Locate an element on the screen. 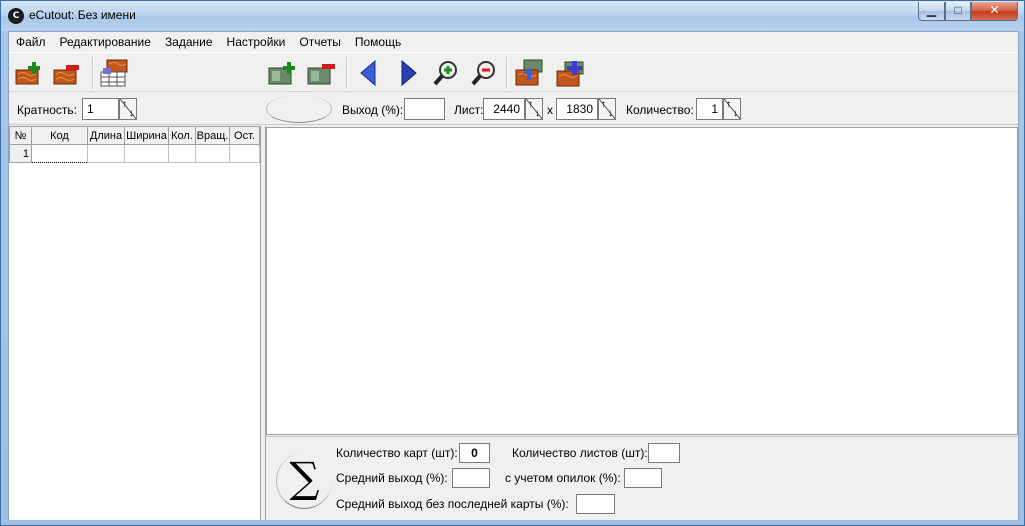 Image resolution: width=1025 pixels, height=526 pixels. column-header-width: Ширина is located at coordinates (146, 135).